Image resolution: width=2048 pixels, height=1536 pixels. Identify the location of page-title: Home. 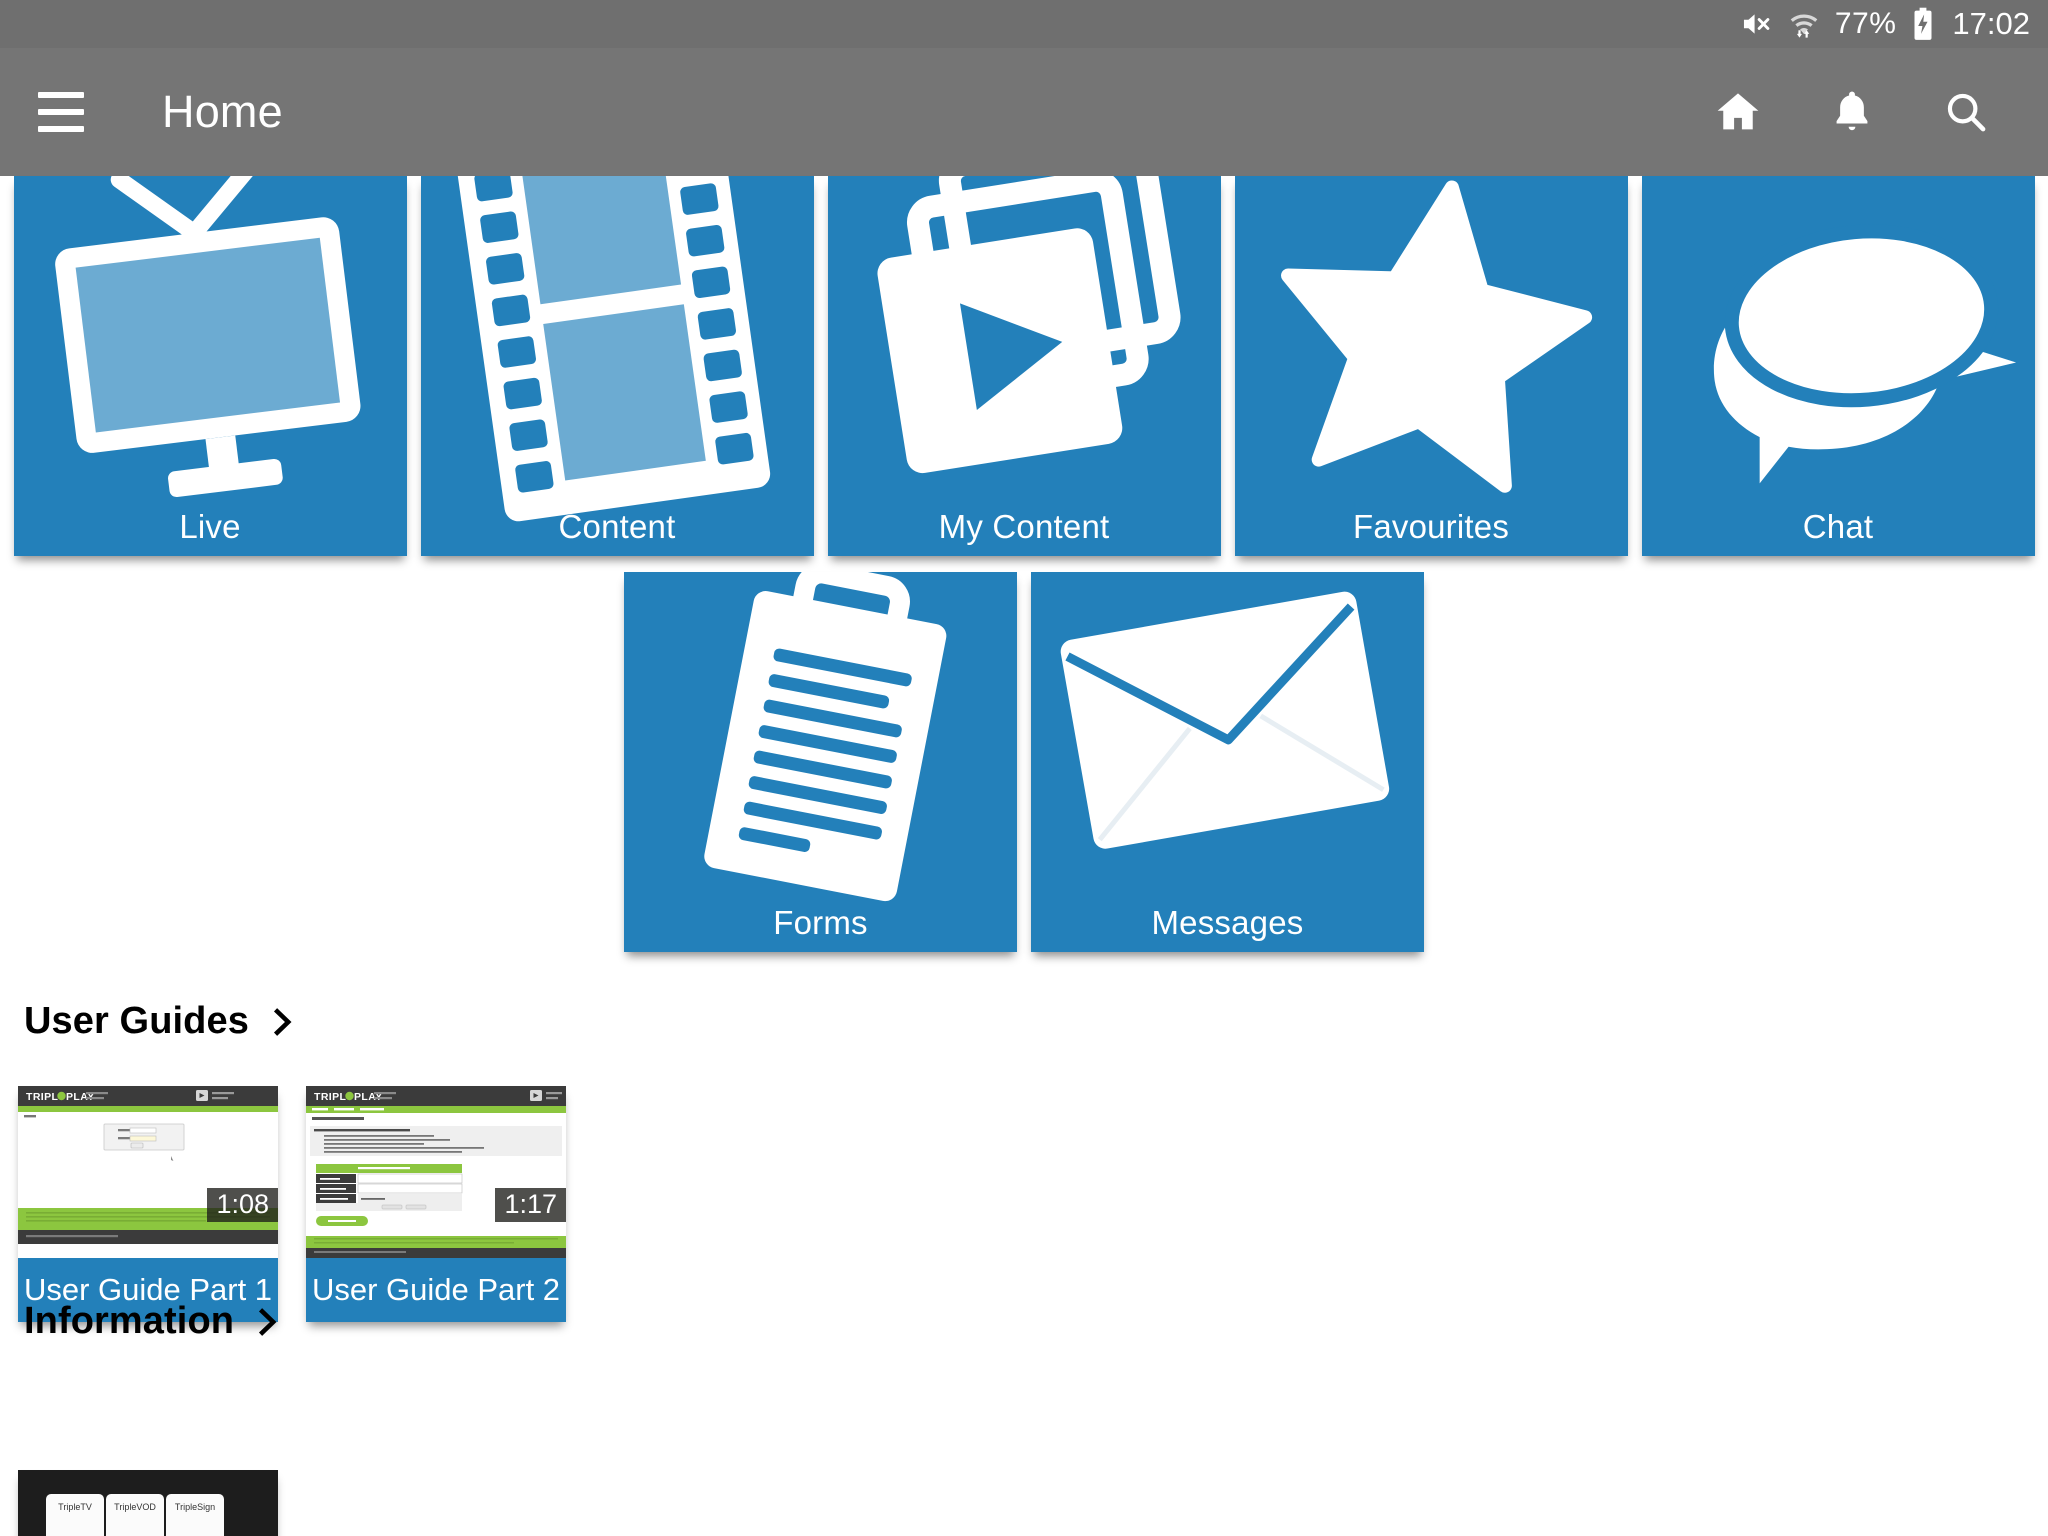
(222, 111).